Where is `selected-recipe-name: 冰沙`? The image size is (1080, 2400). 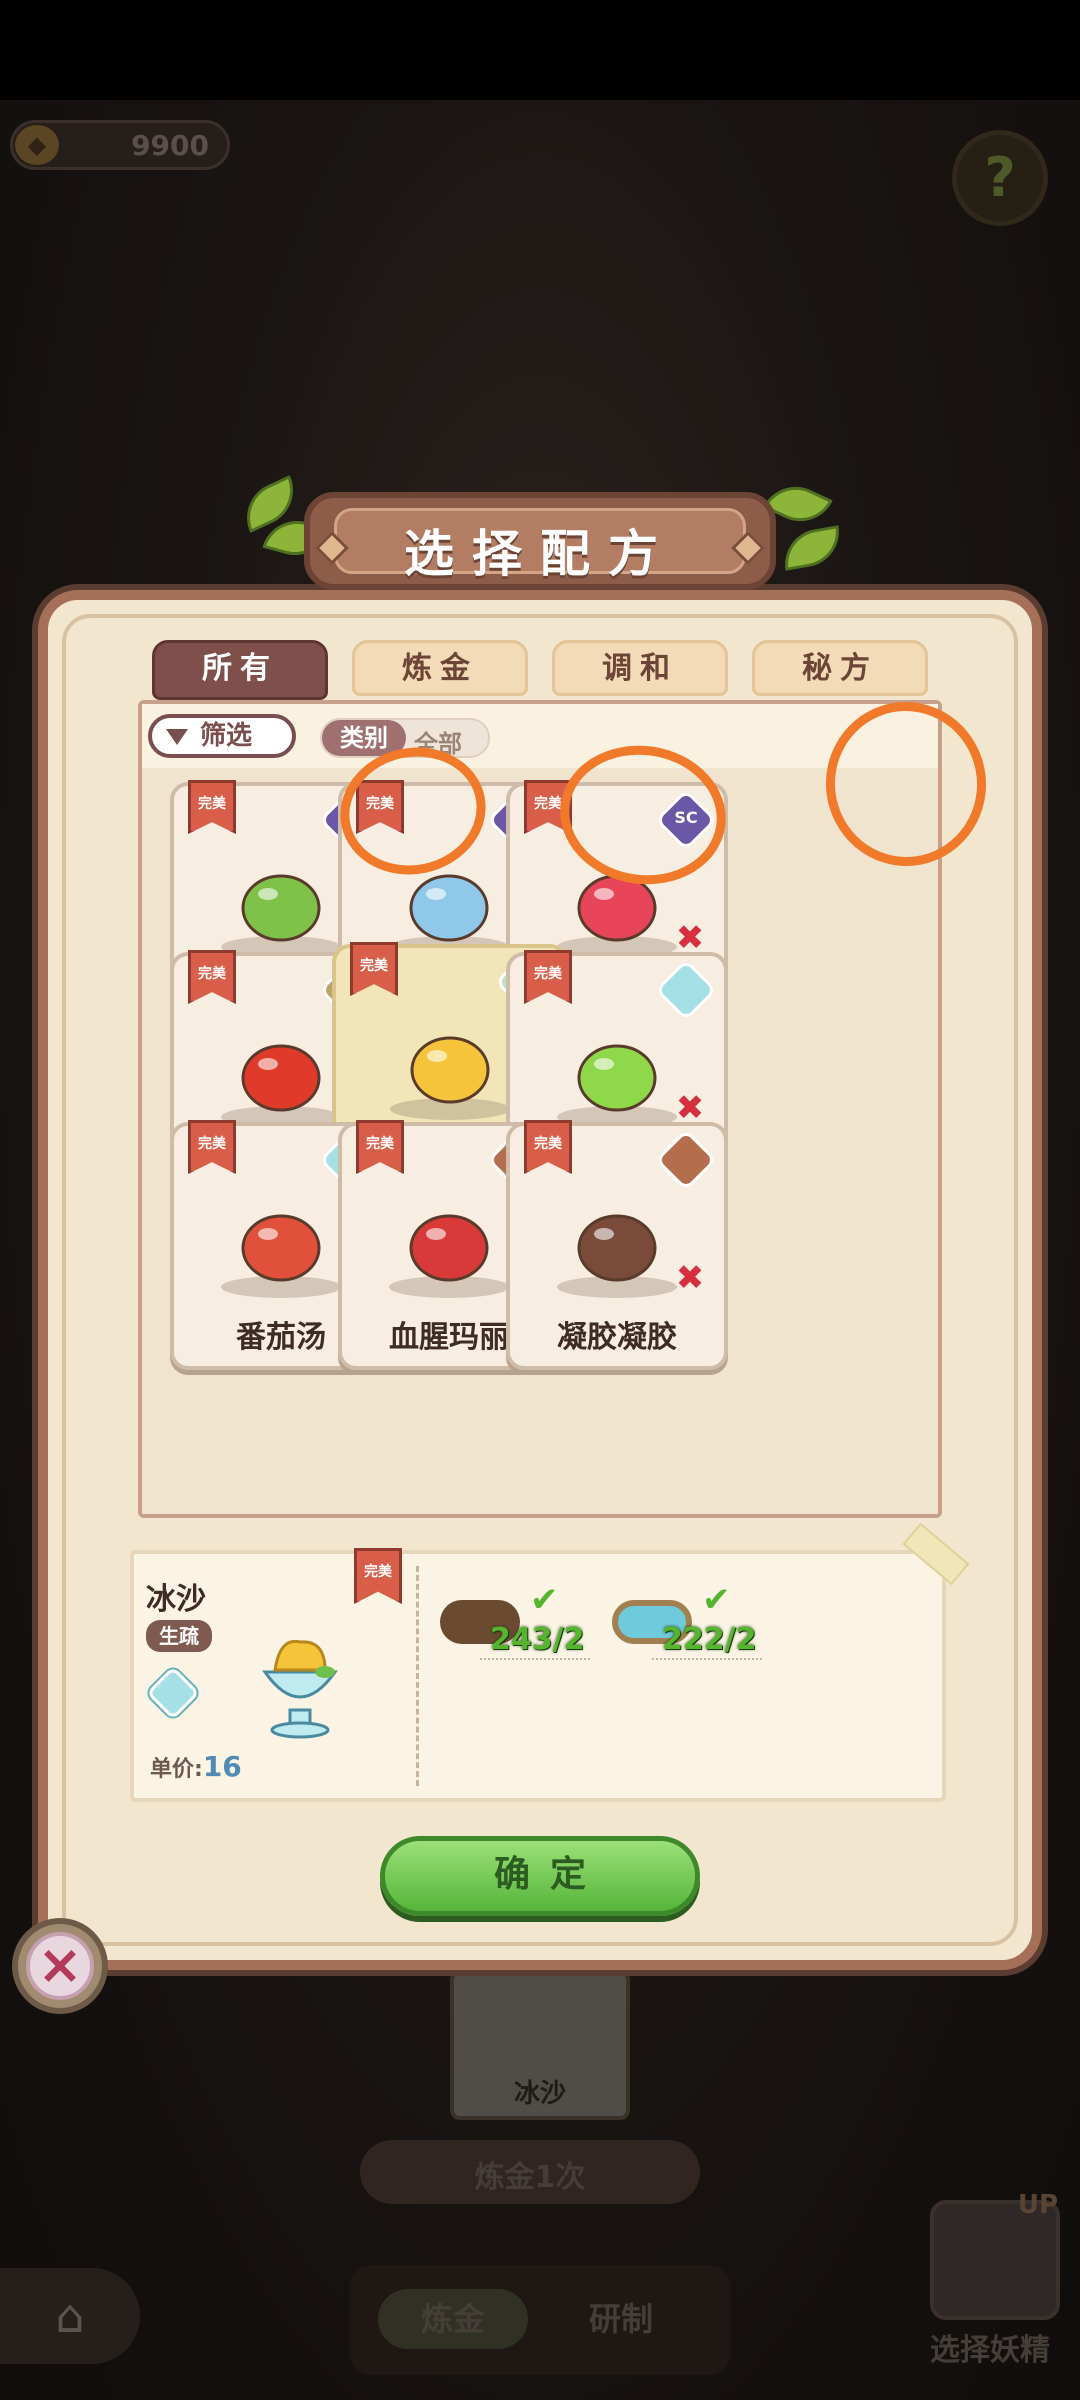
selected-recipe-name: 冰沙 is located at coordinates (176, 1599).